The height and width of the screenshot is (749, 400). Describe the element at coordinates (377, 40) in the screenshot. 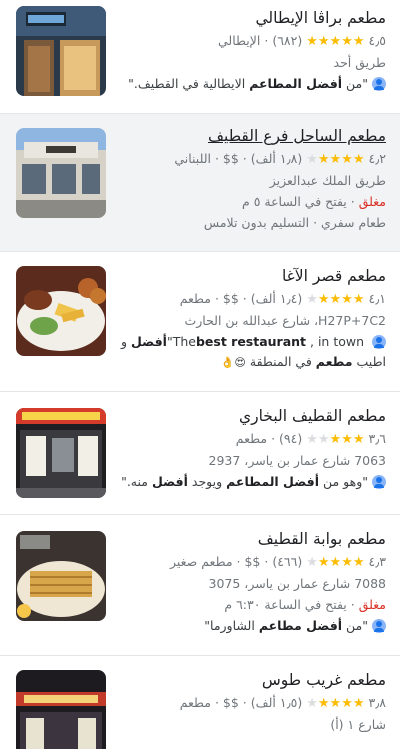

I see `rating-value: ٤٫٥` at that location.